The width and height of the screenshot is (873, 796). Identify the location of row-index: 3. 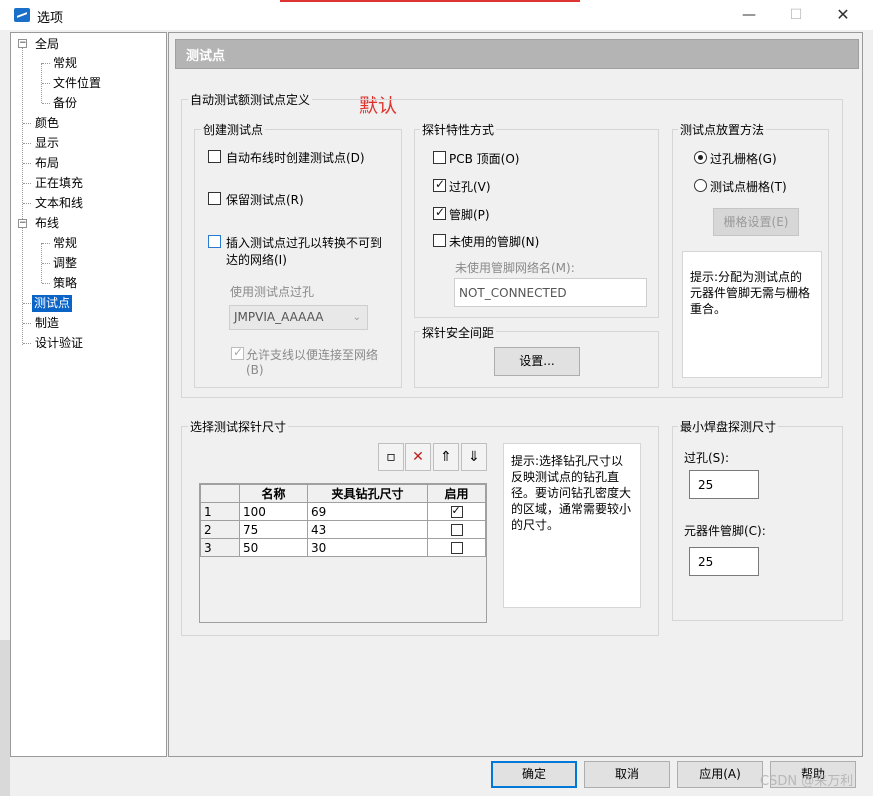
(220, 547).